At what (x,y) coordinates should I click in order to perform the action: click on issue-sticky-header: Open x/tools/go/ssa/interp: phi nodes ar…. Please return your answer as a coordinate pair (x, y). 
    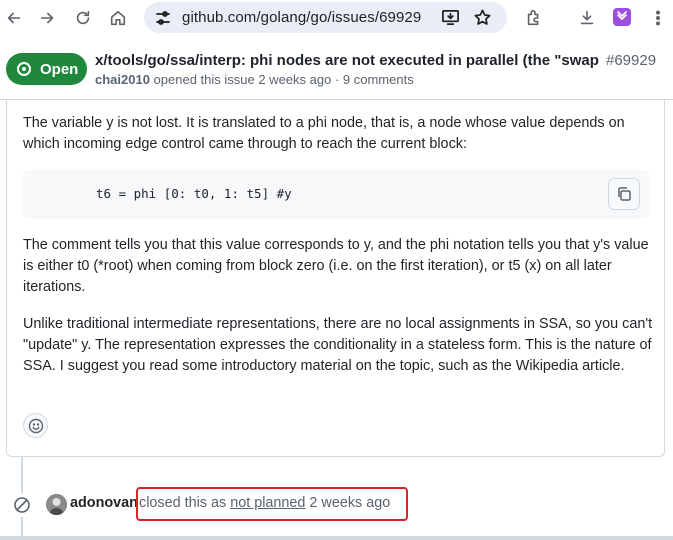
    Looking at the image, I should click on (336, 69).